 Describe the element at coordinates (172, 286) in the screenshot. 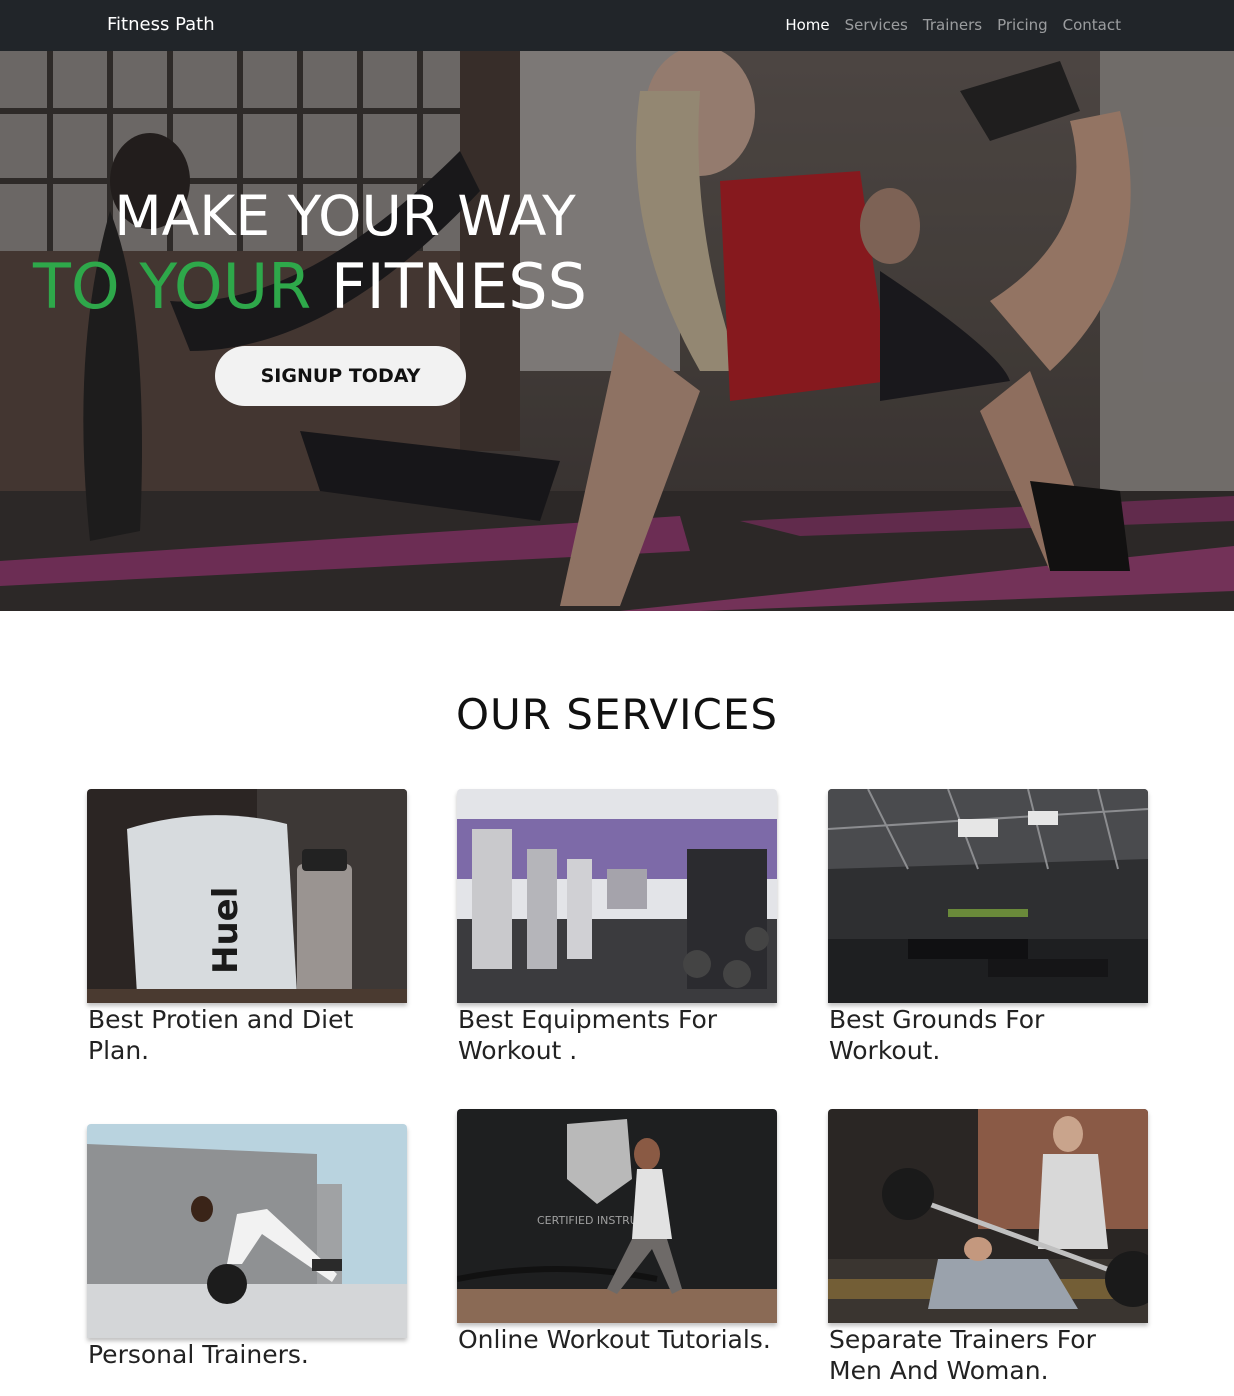

I see `hero-line-2-green: TO YOUR` at that location.